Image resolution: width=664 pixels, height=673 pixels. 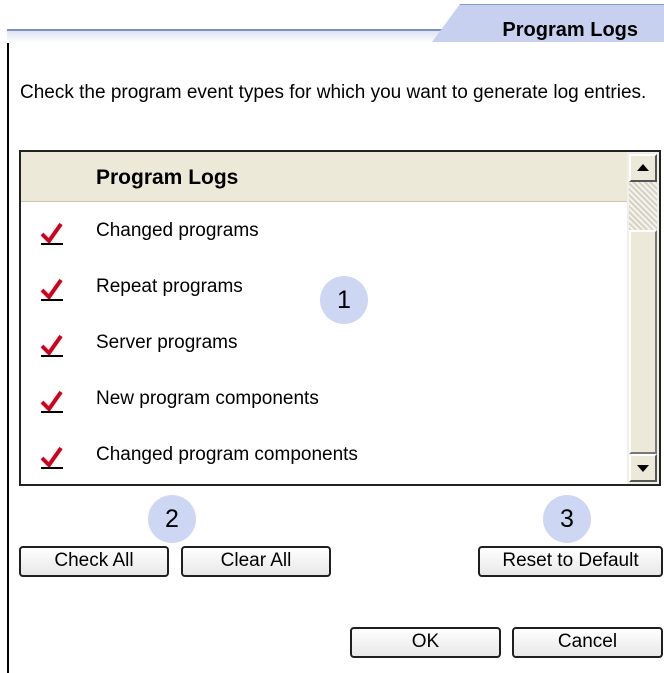 I want to click on clear-all-button: Clear All, so click(x=256, y=561).